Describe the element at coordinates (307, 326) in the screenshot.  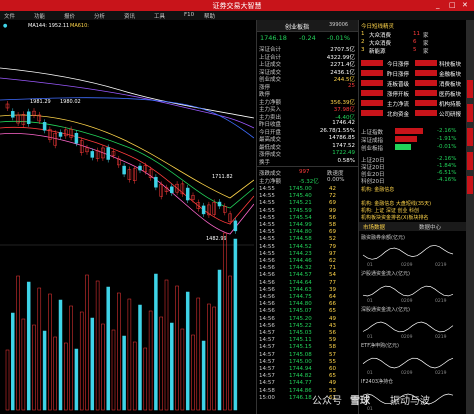
I see `tick-row: 14:56 1745.22 43` at that location.